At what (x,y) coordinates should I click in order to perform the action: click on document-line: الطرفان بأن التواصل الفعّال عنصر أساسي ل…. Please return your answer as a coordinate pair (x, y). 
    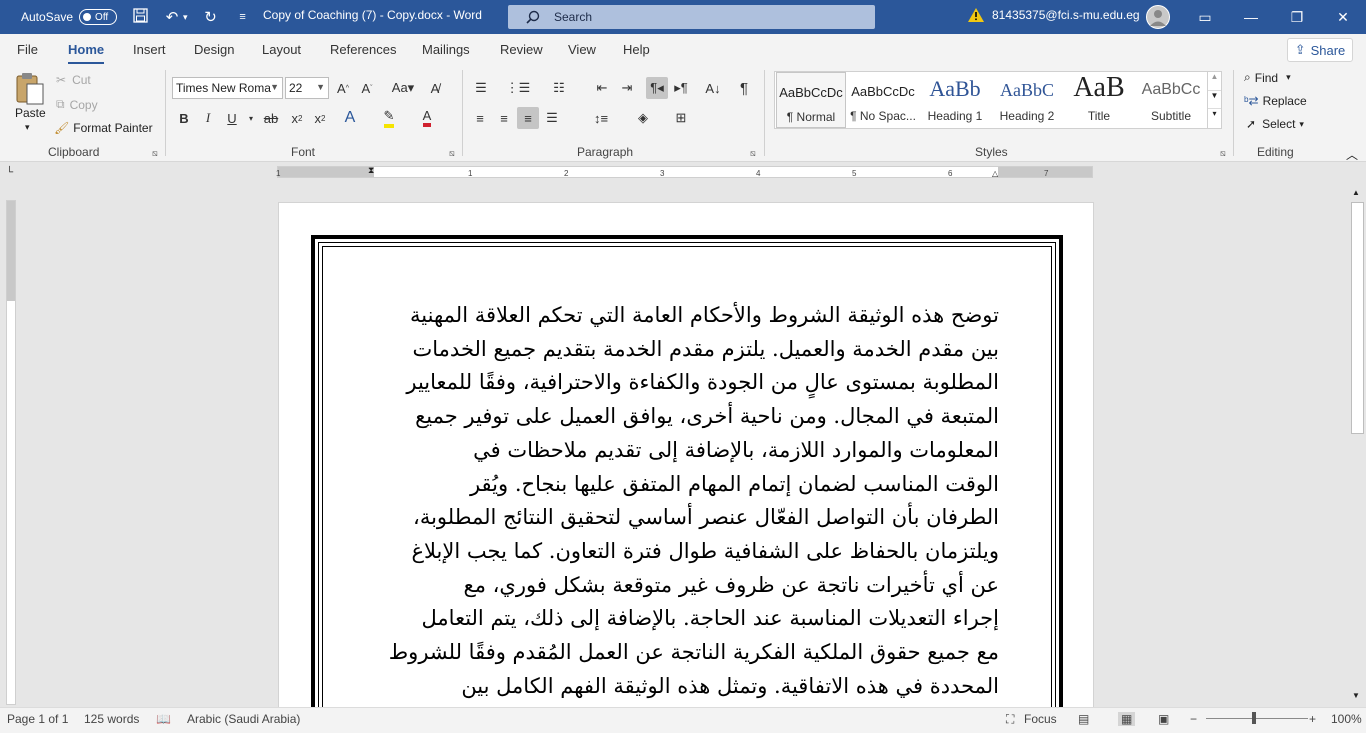
    Looking at the image, I should click on (687, 518).